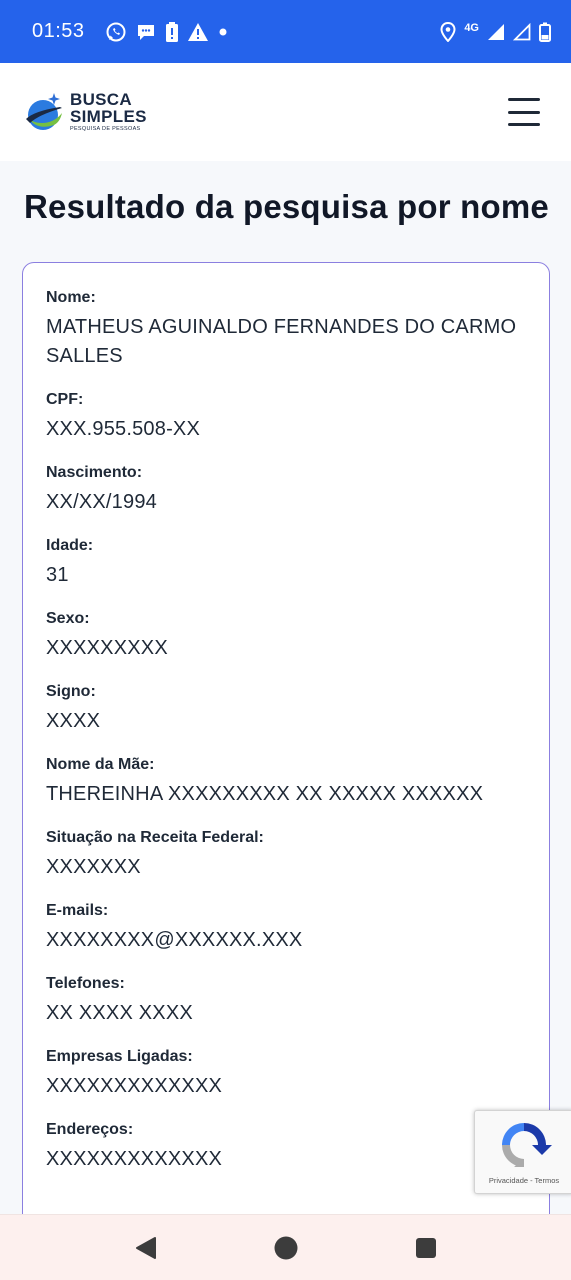 This screenshot has height=1280, width=571. I want to click on field-label: Nascimento:, so click(94, 472).